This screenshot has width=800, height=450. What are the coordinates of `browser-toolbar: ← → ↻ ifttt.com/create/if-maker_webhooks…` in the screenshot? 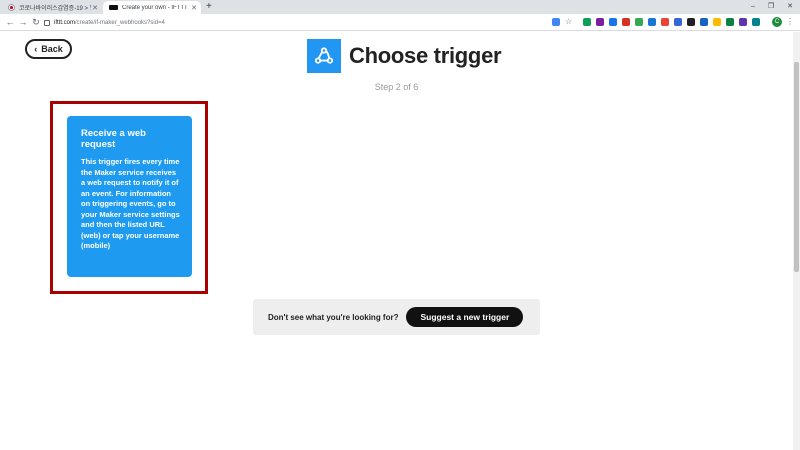 It's located at (400, 22).